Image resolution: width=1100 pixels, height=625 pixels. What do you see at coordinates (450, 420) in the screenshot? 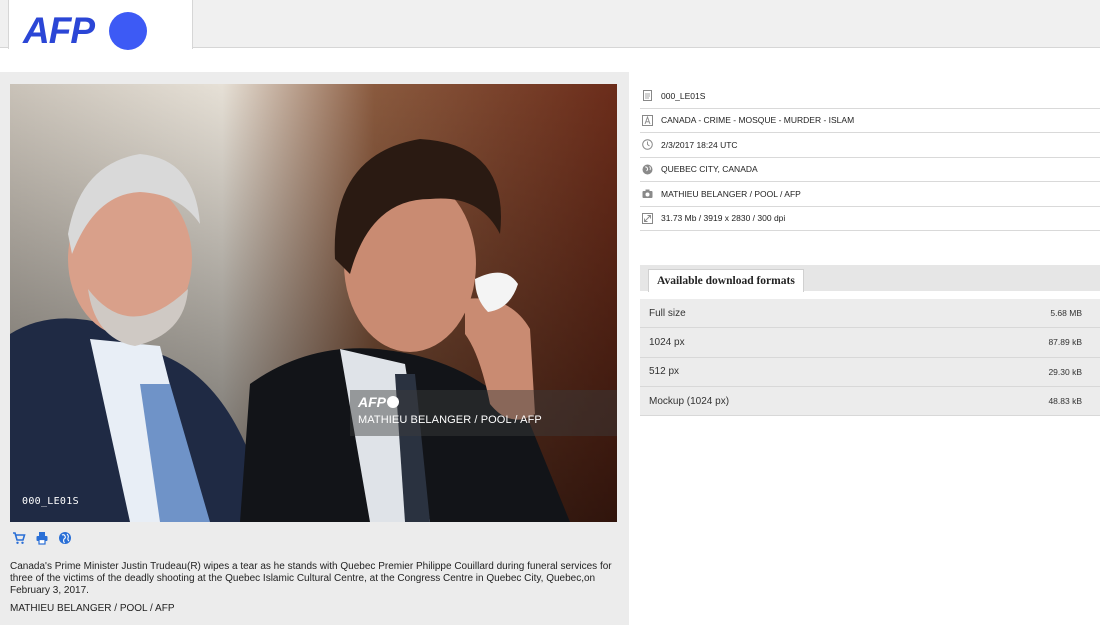
I see `watermark-credit: MATHIEU BELANGER / POOL / AFP` at bounding box center [450, 420].